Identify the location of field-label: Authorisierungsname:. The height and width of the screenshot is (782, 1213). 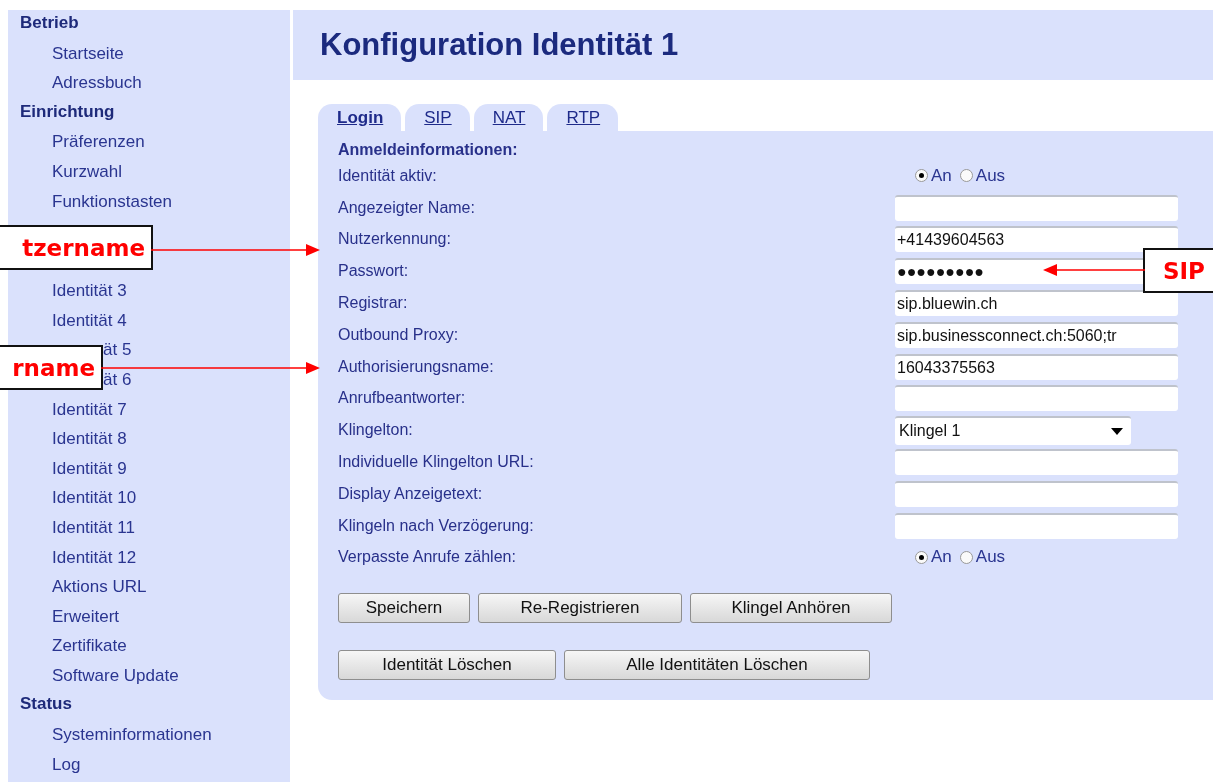
(416, 366).